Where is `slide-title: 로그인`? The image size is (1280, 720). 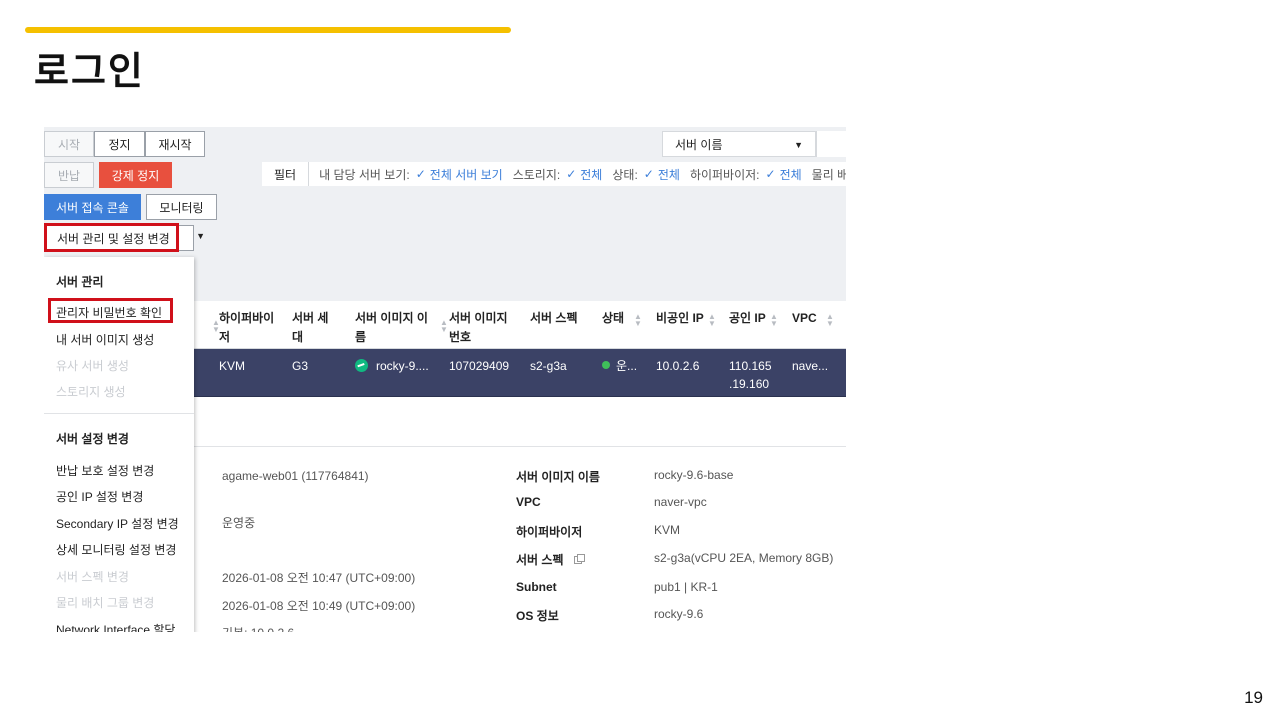 slide-title: 로그인 is located at coordinates (89, 71).